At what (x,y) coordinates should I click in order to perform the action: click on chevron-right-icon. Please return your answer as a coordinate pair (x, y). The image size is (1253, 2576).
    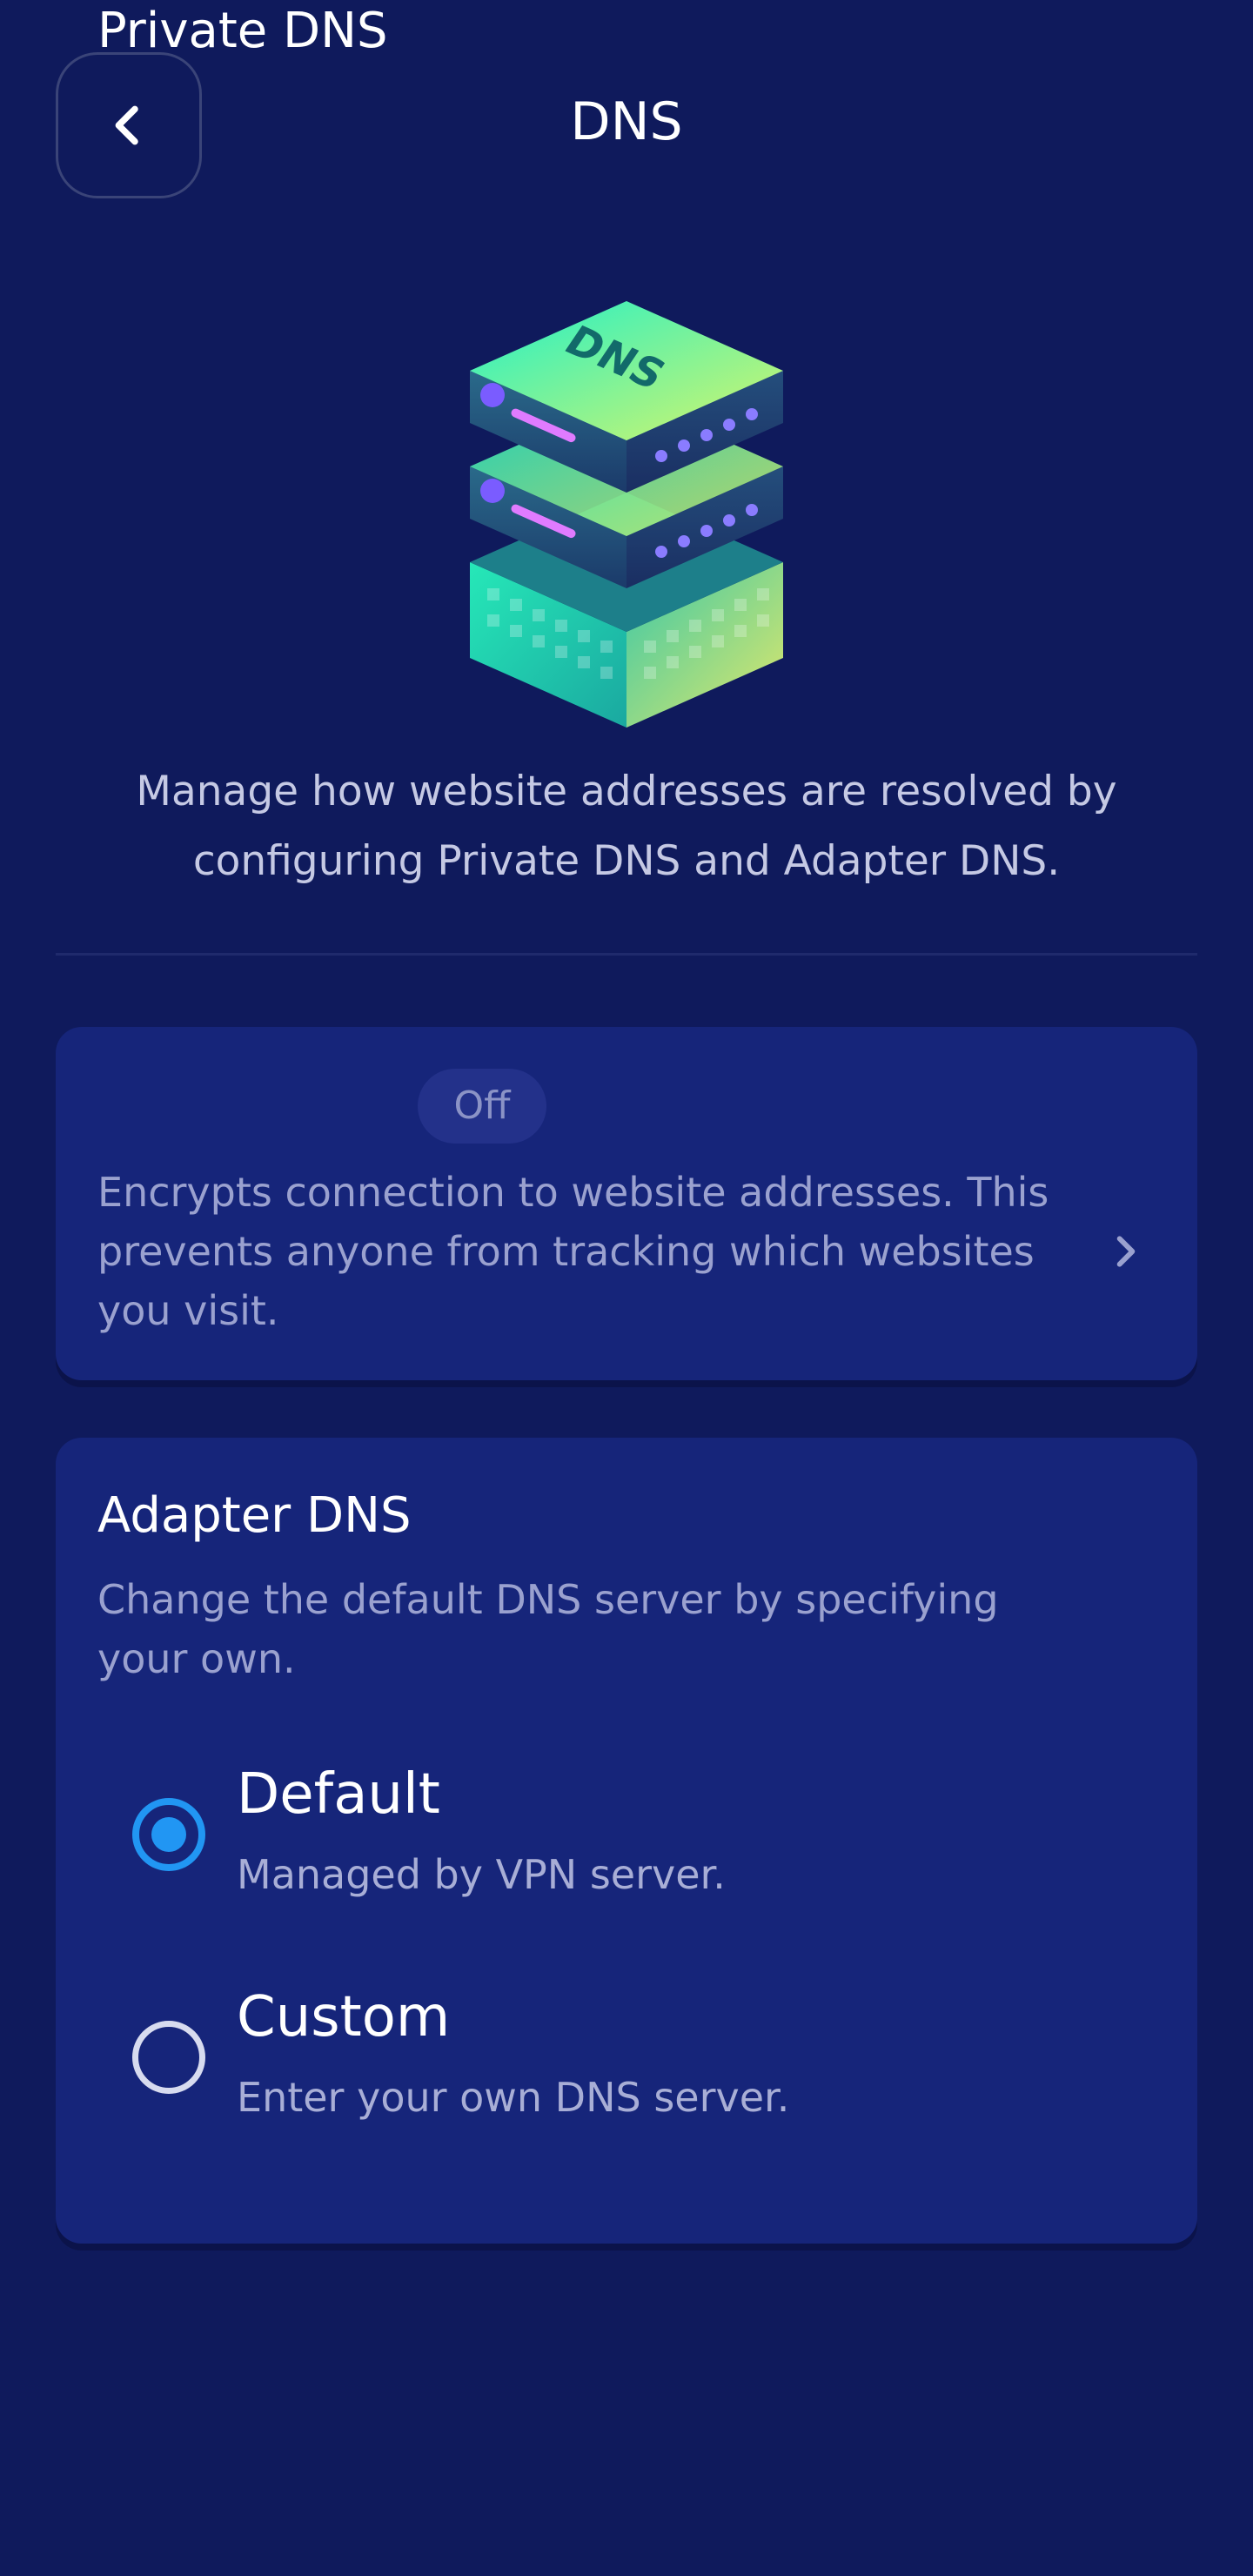
    Looking at the image, I should click on (1126, 1252).